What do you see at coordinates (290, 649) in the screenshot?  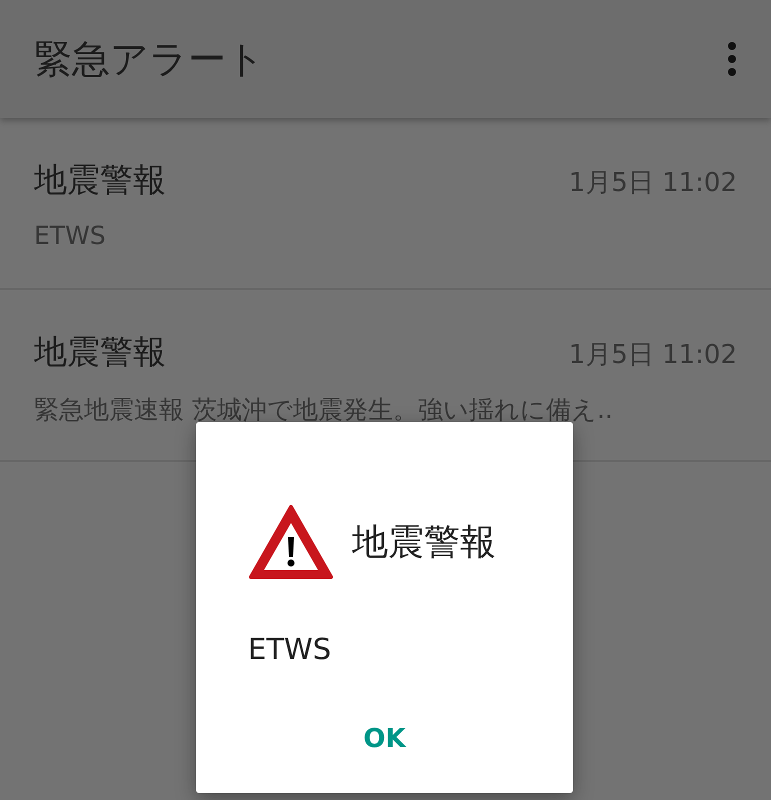 I see `dialog-message: ETWS` at bounding box center [290, 649].